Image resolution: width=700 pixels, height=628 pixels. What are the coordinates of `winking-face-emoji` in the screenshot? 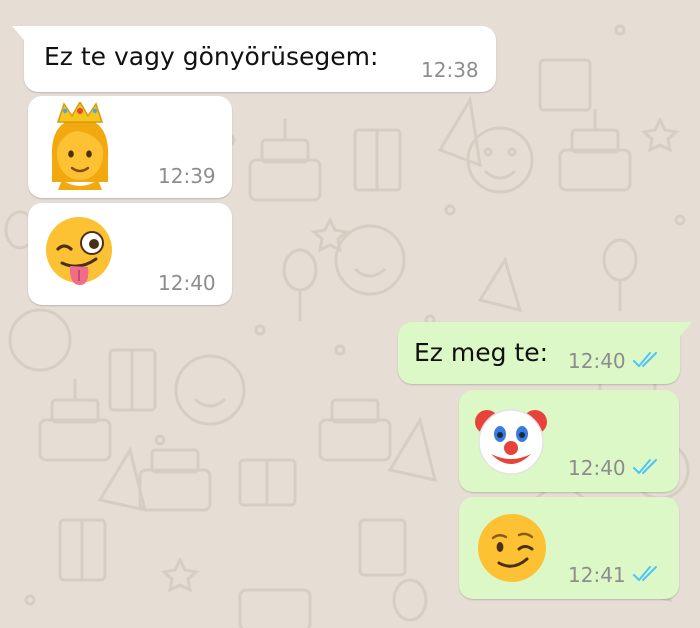 It's located at (512, 548).